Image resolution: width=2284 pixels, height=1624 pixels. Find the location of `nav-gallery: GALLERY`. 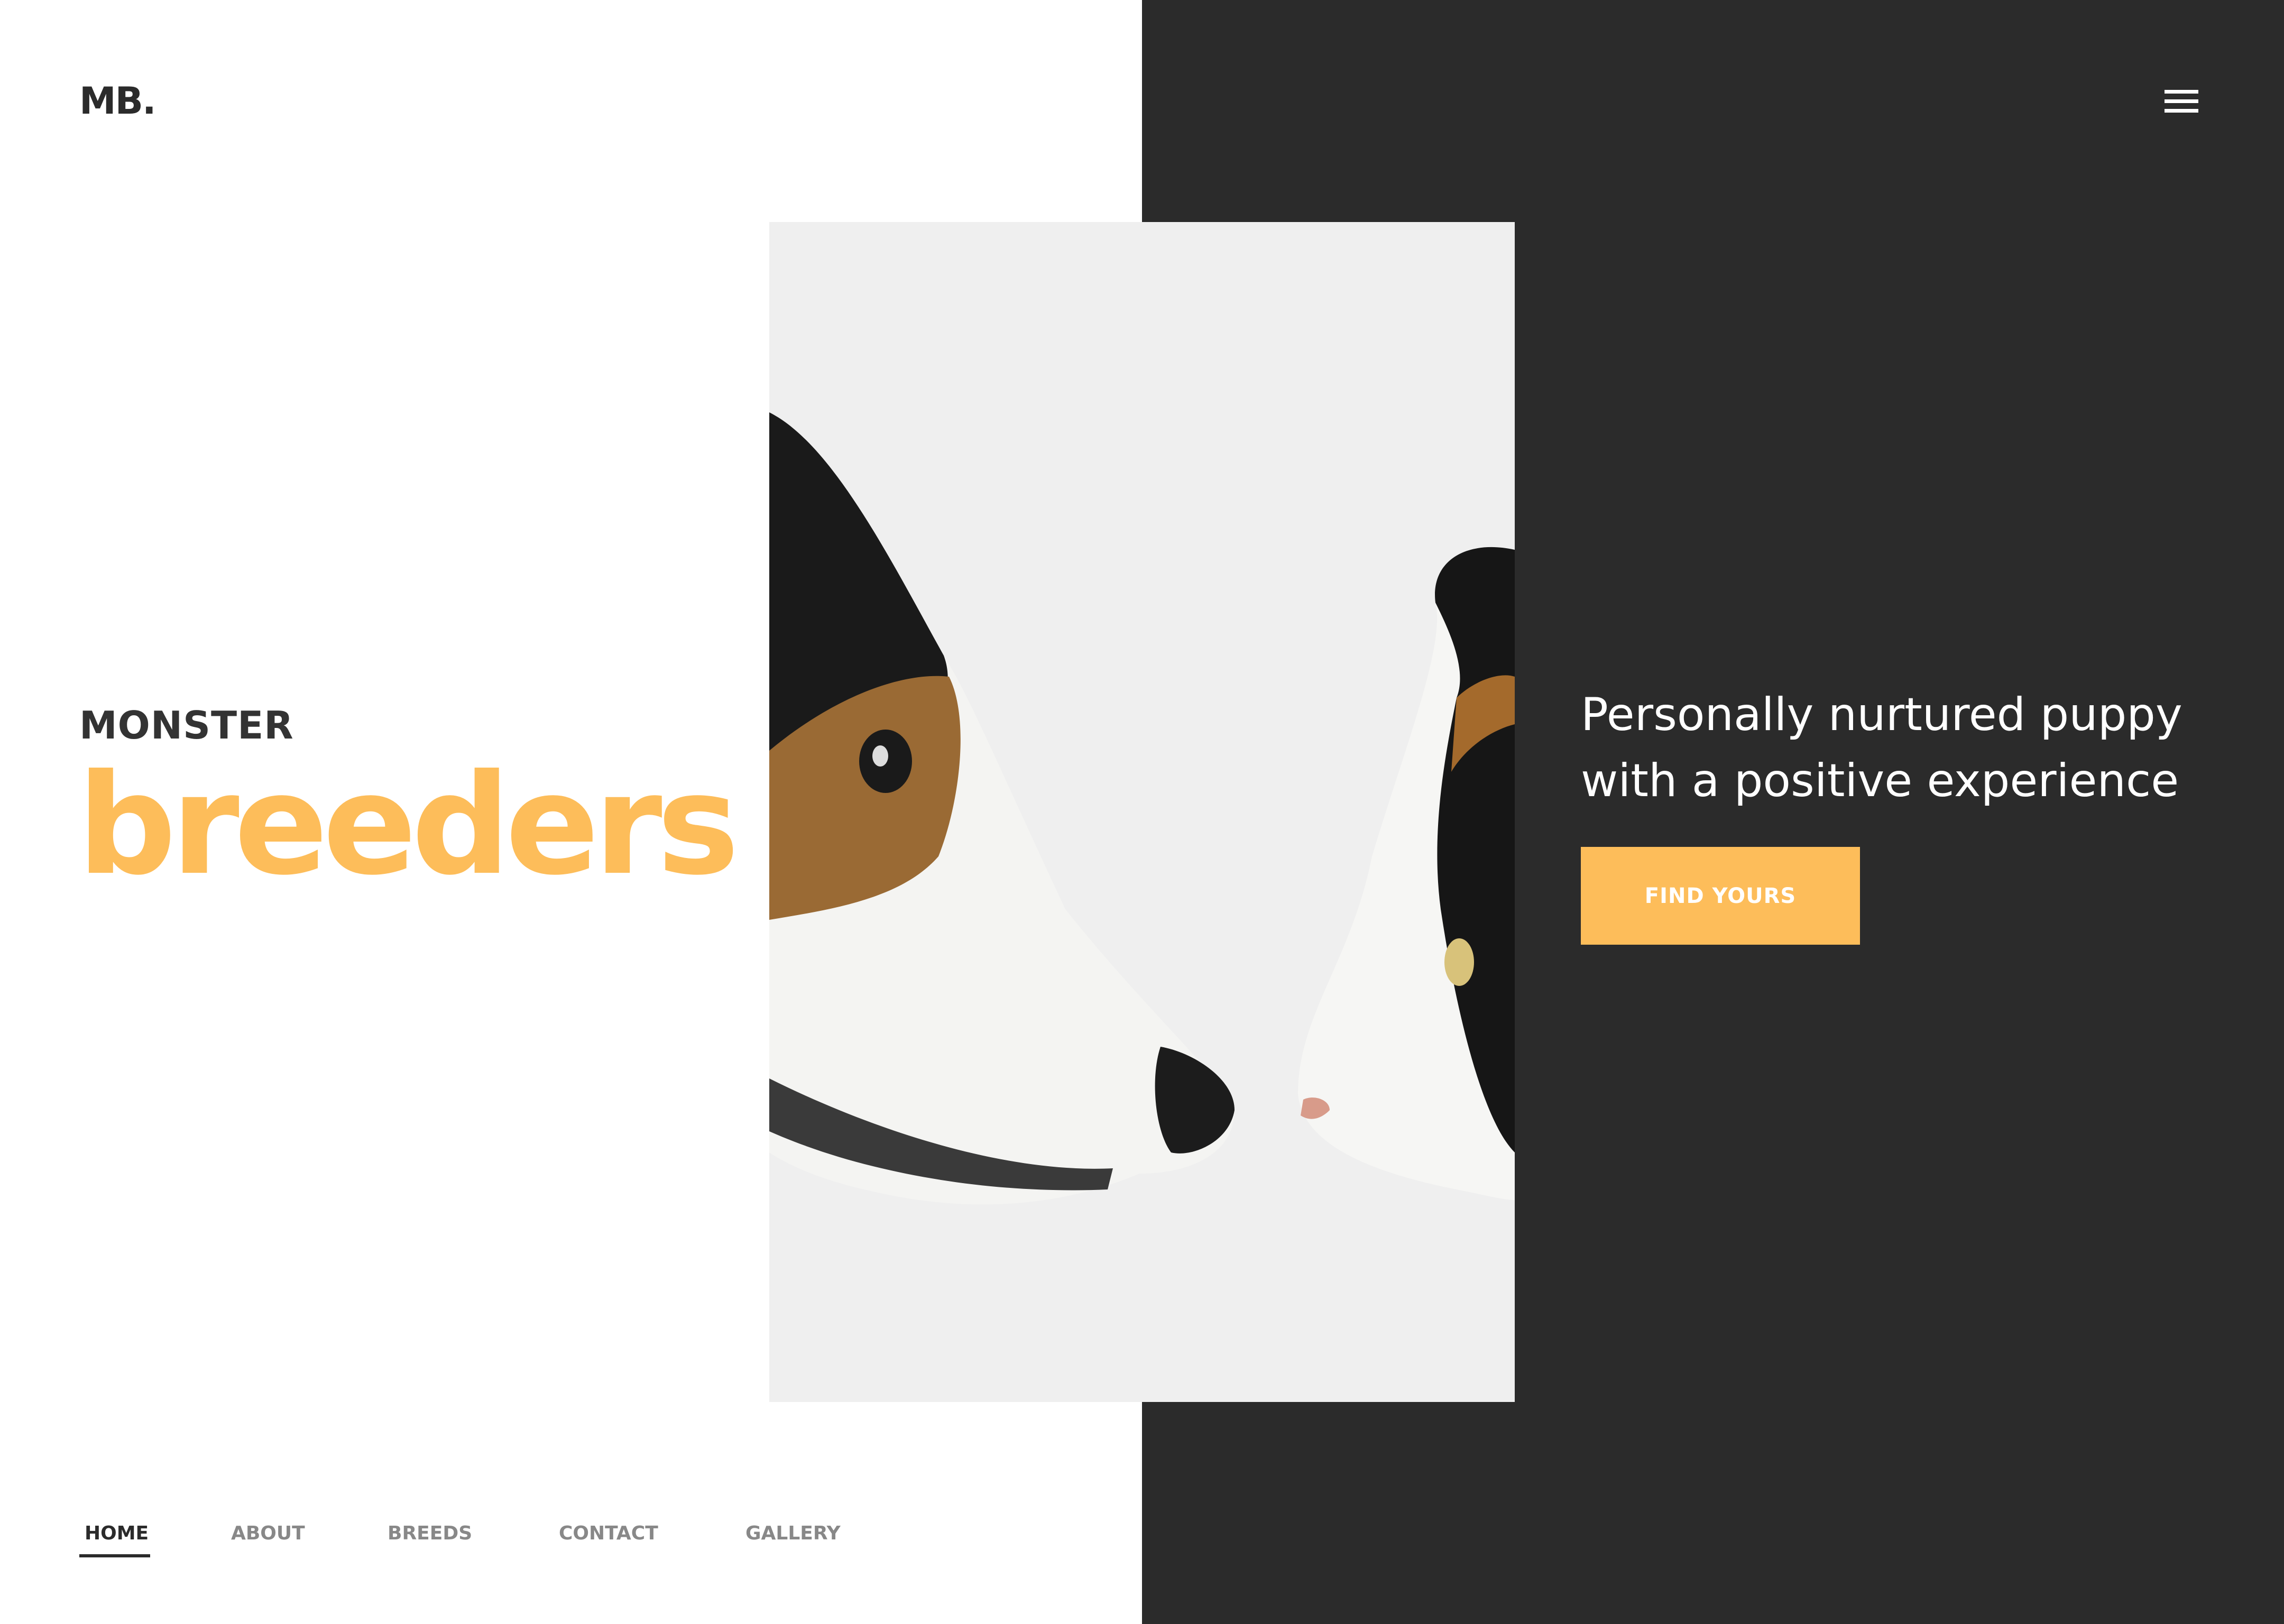

nav-gallery: GALLERY is located at coordinates (793, 1533).